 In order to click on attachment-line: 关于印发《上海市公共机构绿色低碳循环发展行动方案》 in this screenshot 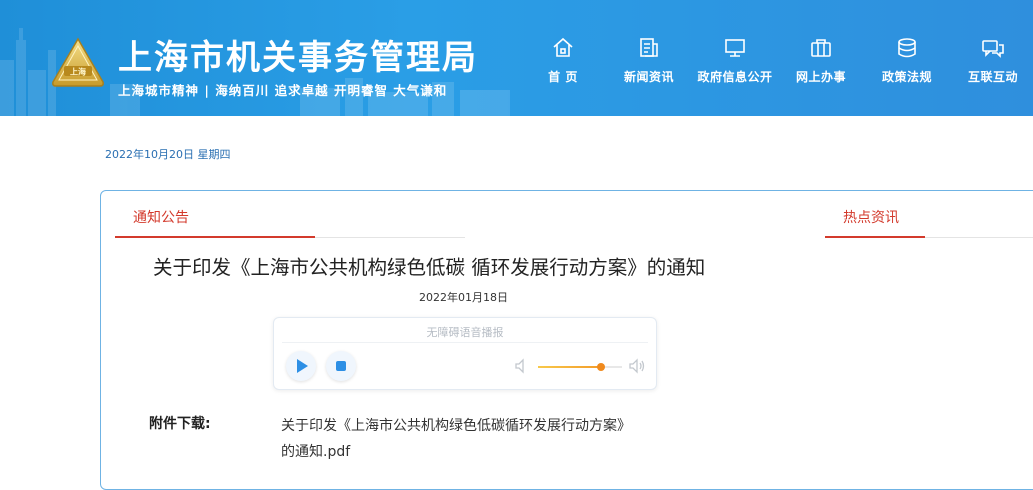, I will do `click(456, 426)`.